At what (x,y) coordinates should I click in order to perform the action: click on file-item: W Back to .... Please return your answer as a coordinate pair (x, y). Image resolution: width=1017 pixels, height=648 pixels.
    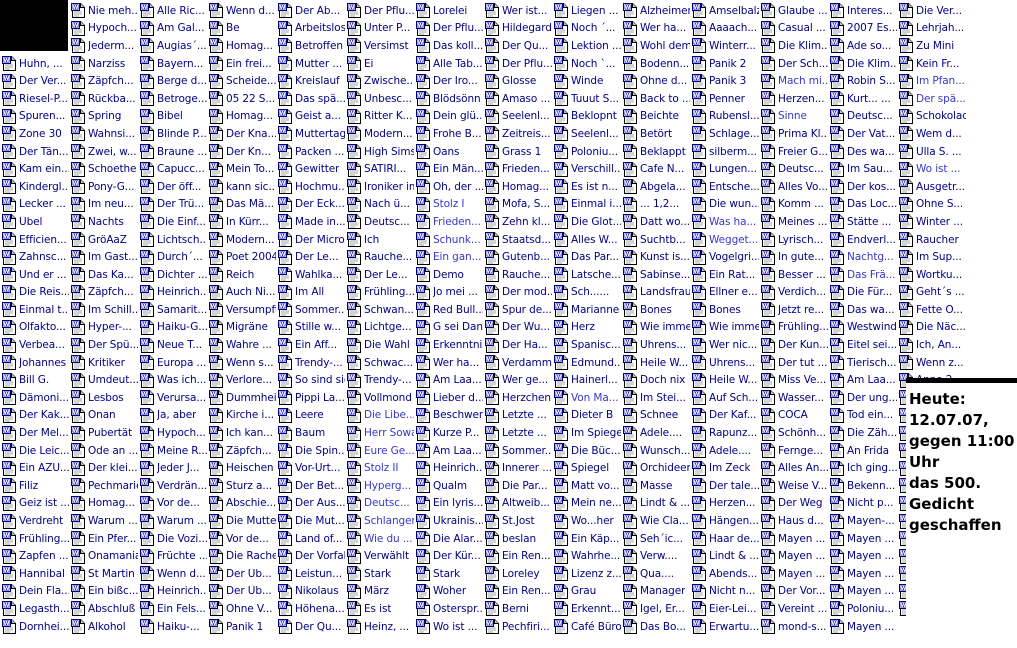
    Looking at the image, I should click on (657, 99).